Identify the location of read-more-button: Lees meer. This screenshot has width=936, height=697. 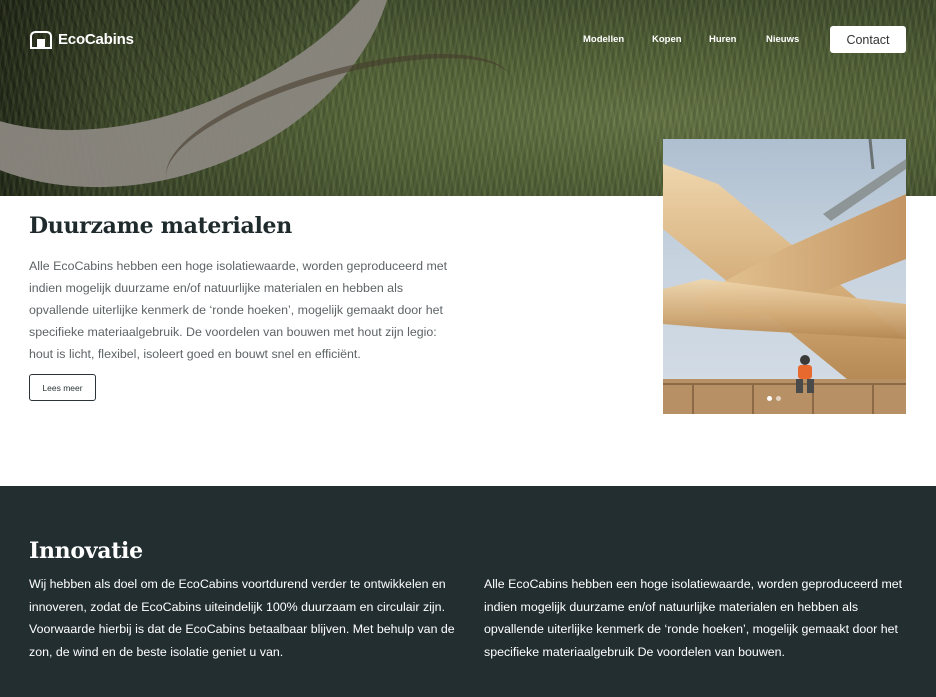
(62, 387).